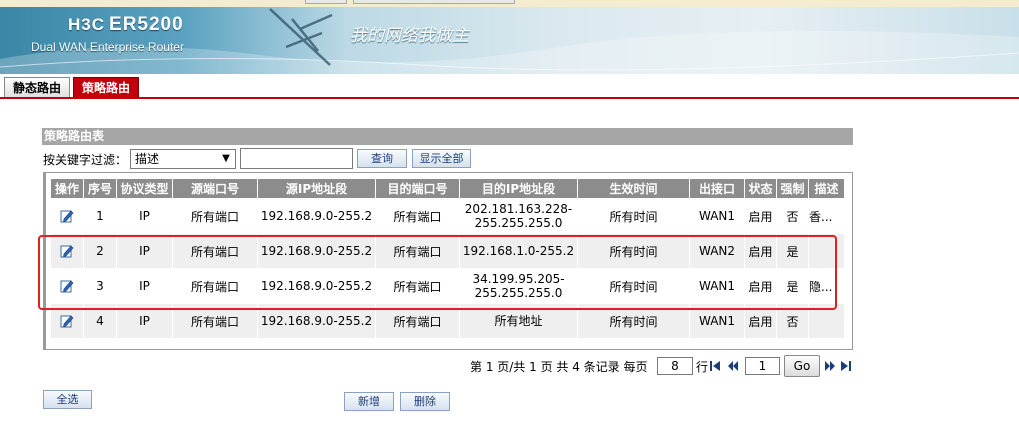  Describe the element at coordinates (226, 158) in the screenshot. I see `chevron-down-icon: ▼` at that location.